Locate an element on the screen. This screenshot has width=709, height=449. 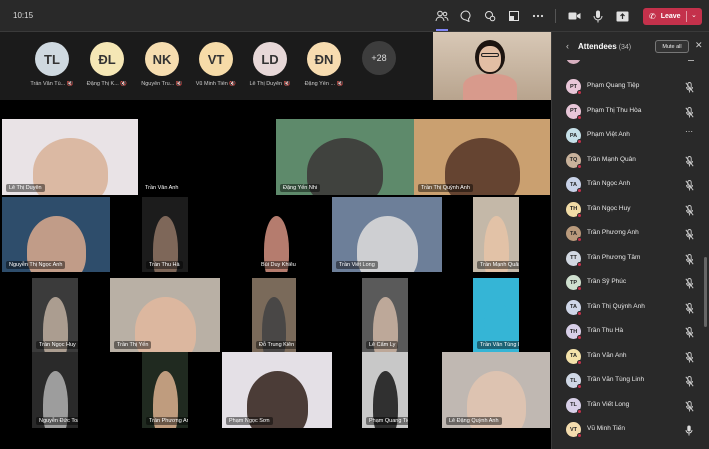
video-tile: Trần Thị Yến is located at coordinates (165, 315).